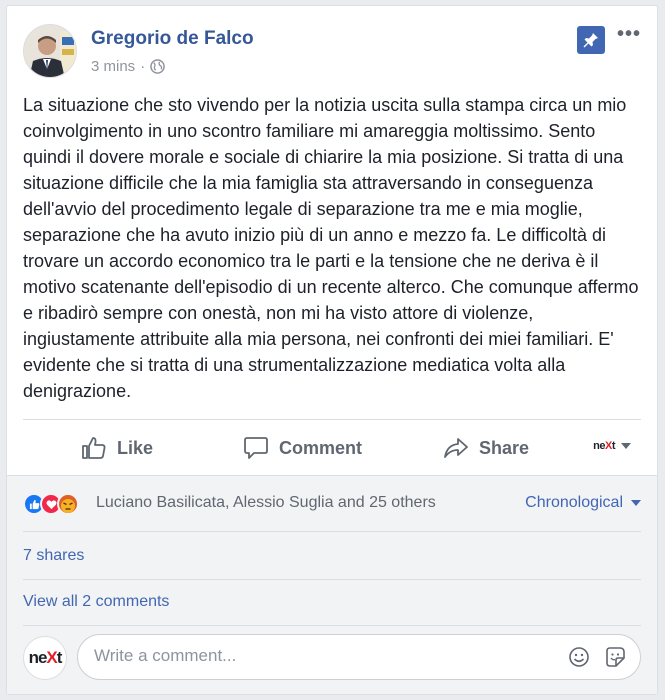 The width and height of the screenshot is (665, 700). What do you see at coordinates (38, 657) in the screenshot?
I see `avatar-logo-ne: ne` at bounding box center [38, 657].